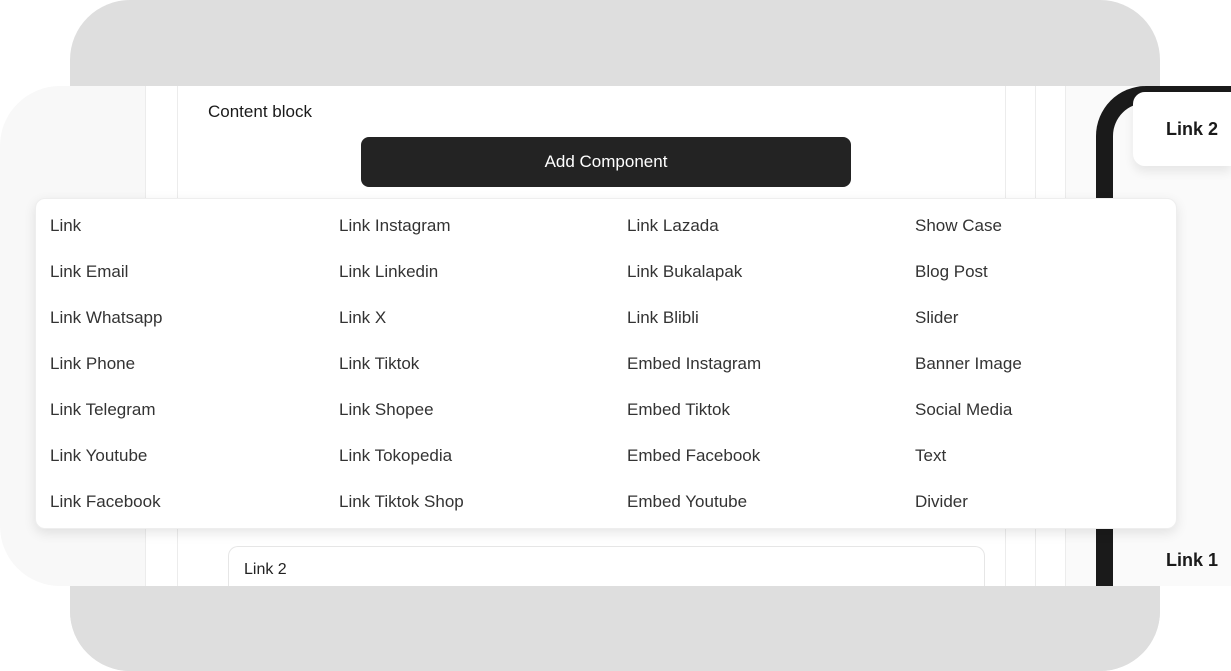 The height and width of the screenshot is (671, 1231). Describe the element at coordinates (388, 272) in the screenshot. I see `menu-item: Link Linkedin` at that location.